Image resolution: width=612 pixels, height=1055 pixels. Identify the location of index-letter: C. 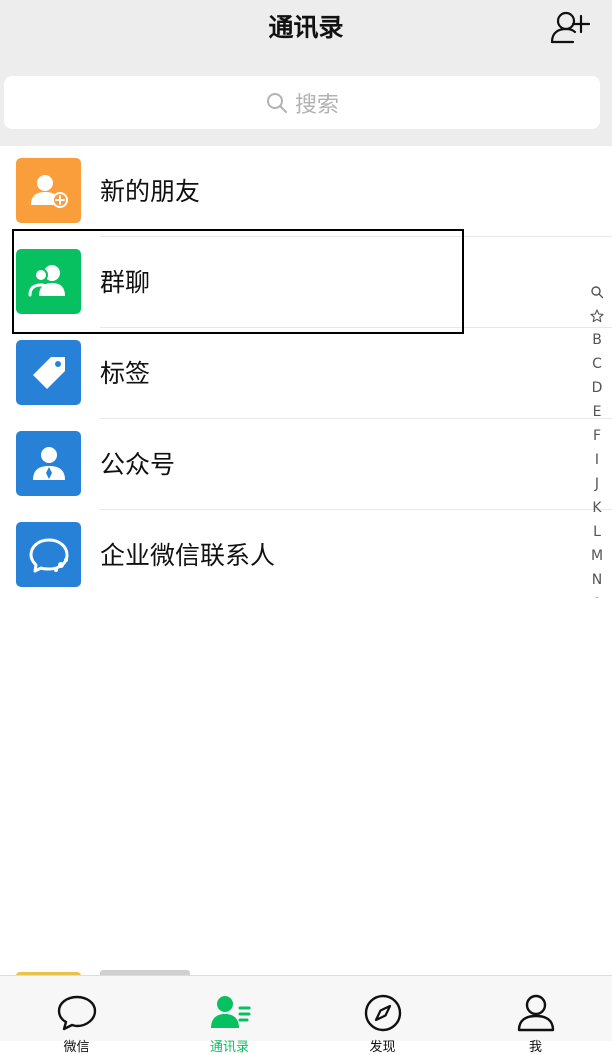
(597, 364).